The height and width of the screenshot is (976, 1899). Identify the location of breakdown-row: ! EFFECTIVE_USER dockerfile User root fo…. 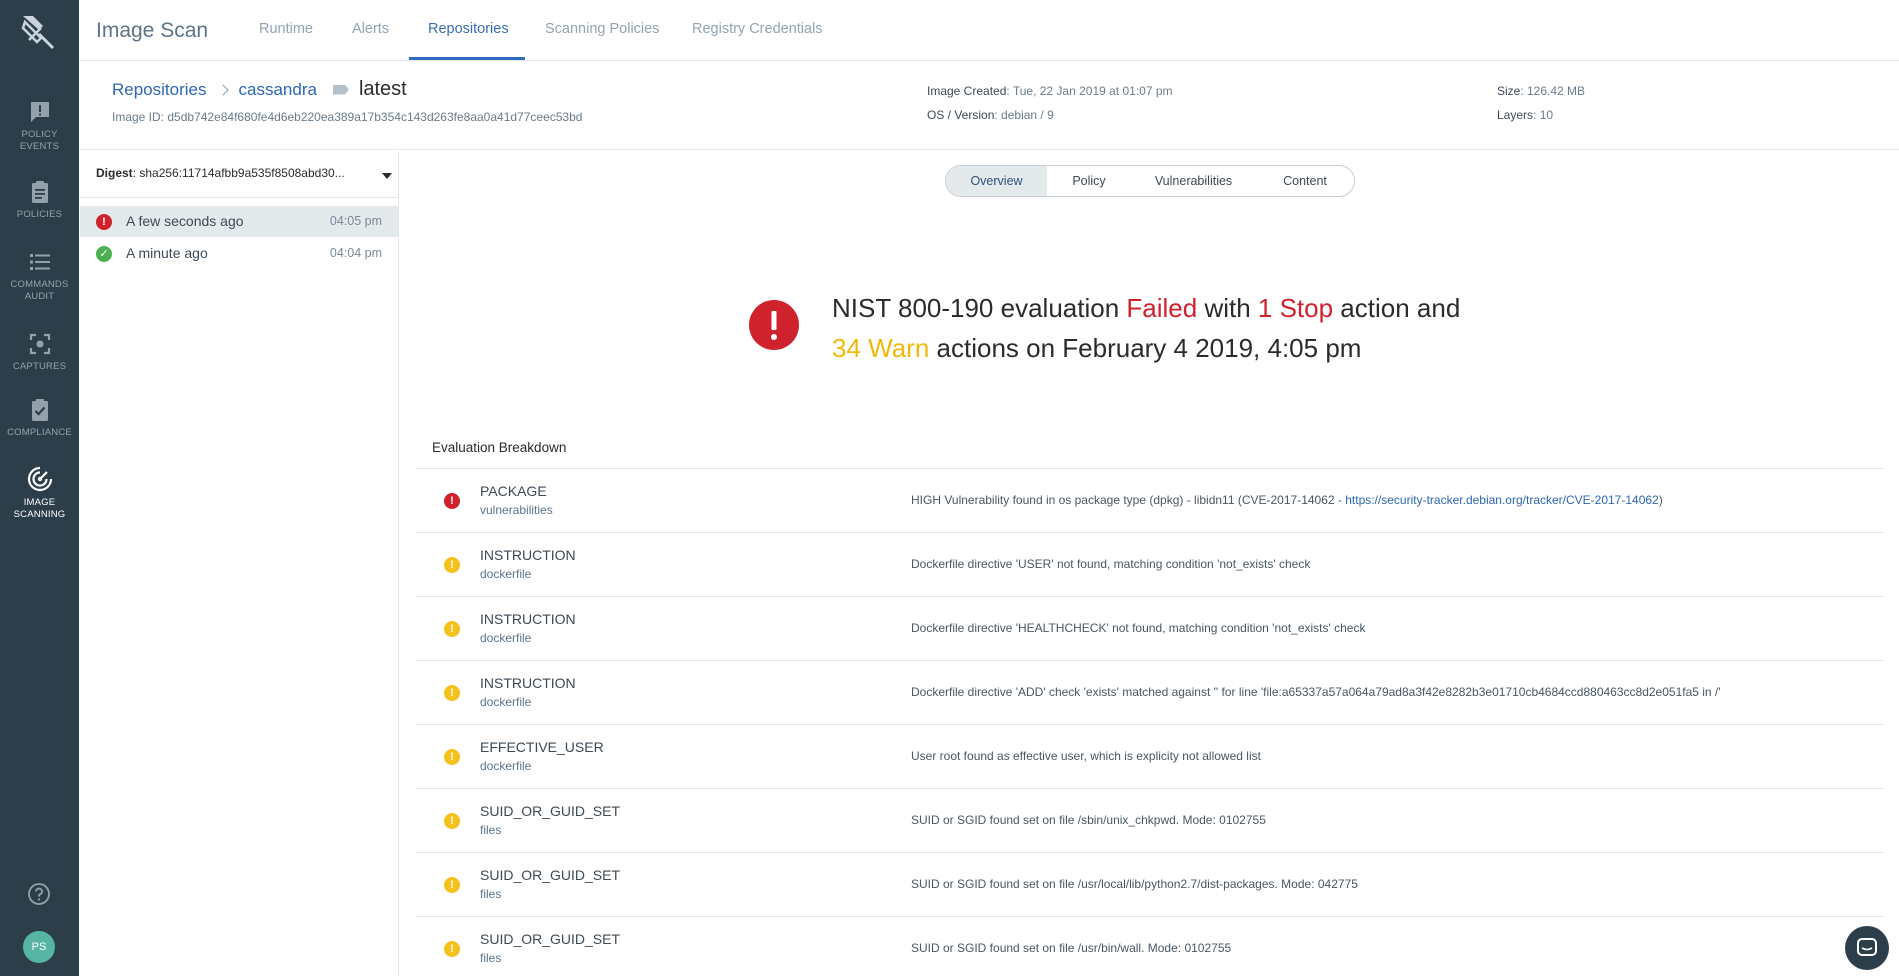
(1150, 757).